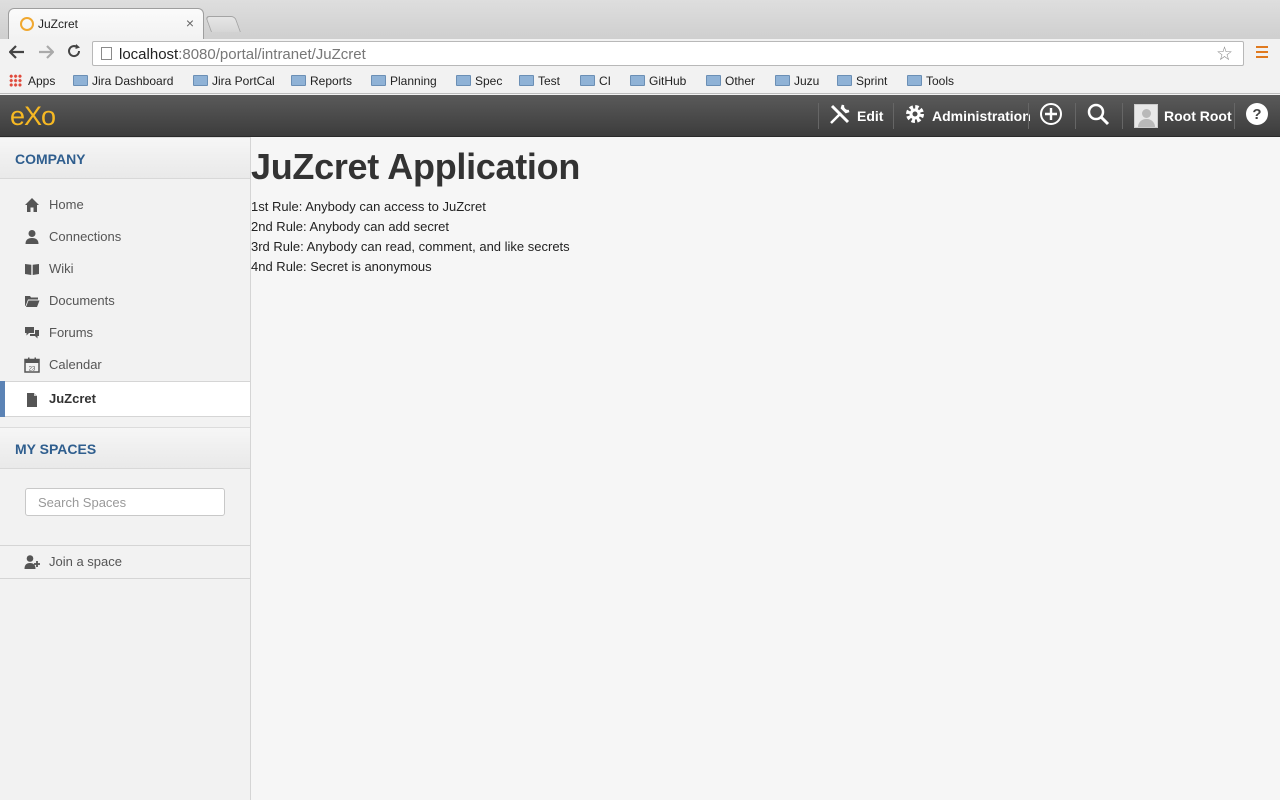  What do you see at coordinates (125, 269) in the screenshot?
I see `sidebar-item-wiki: Wiki` at bounding box center [125, 269].